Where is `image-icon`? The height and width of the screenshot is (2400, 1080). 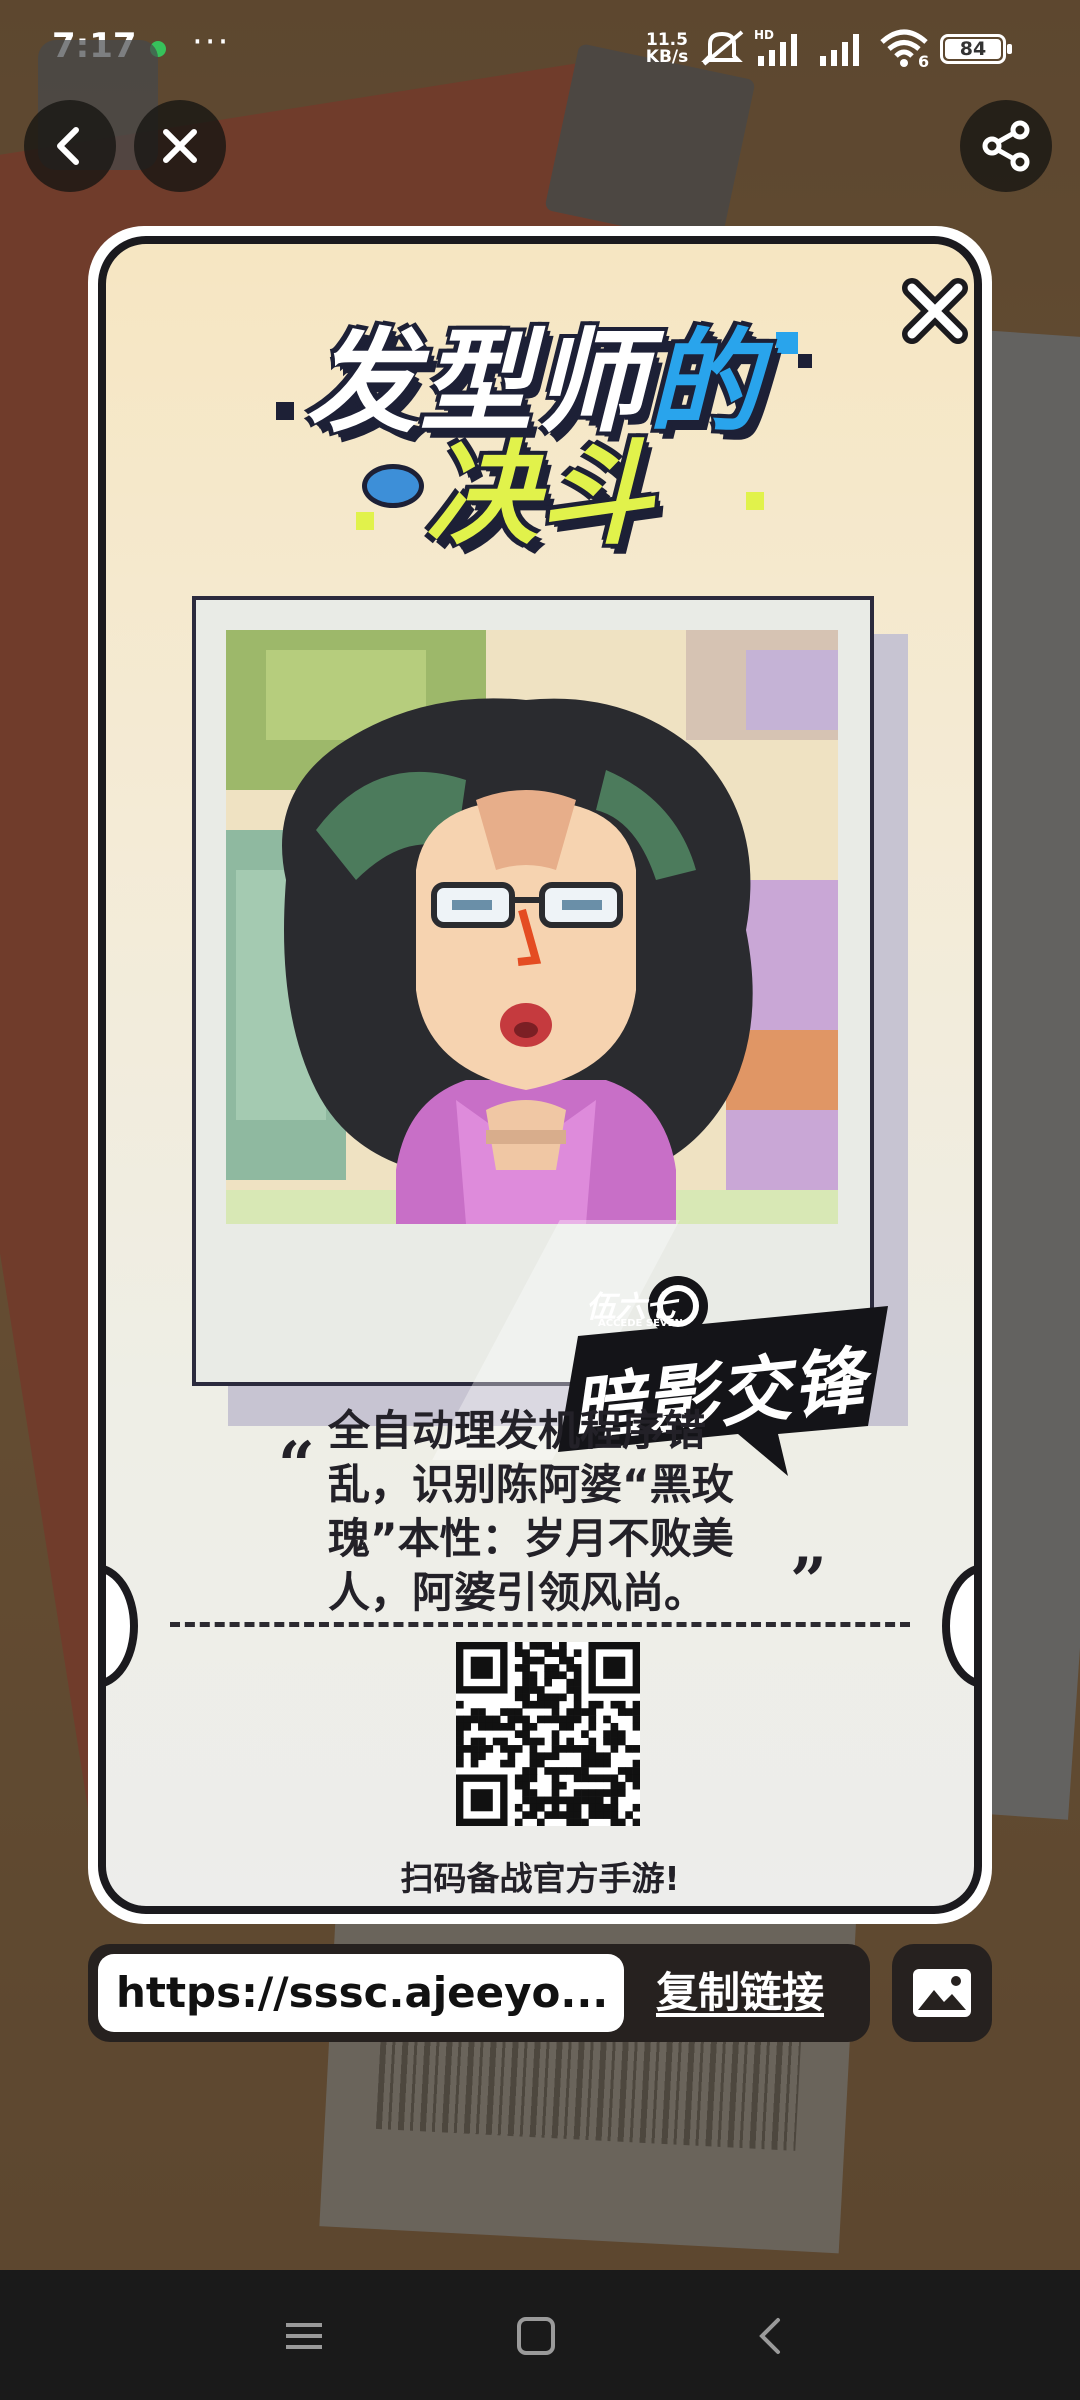
image-icon is located at coordinates (942, 1993).